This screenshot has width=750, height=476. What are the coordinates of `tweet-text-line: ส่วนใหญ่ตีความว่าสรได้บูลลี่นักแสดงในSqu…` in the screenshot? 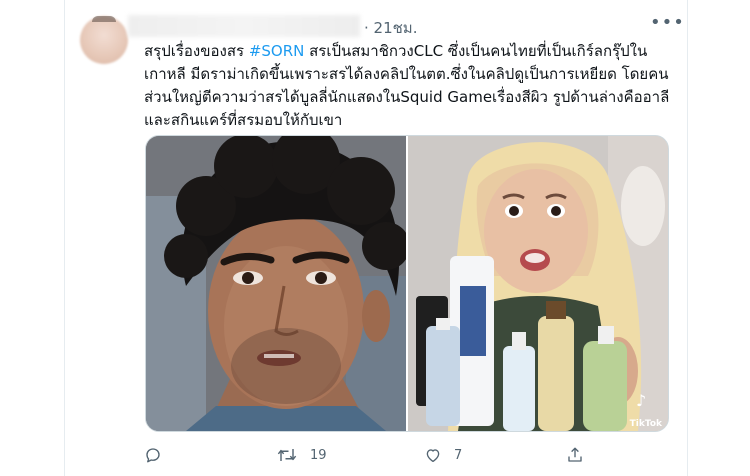 It's located at (407, 97).